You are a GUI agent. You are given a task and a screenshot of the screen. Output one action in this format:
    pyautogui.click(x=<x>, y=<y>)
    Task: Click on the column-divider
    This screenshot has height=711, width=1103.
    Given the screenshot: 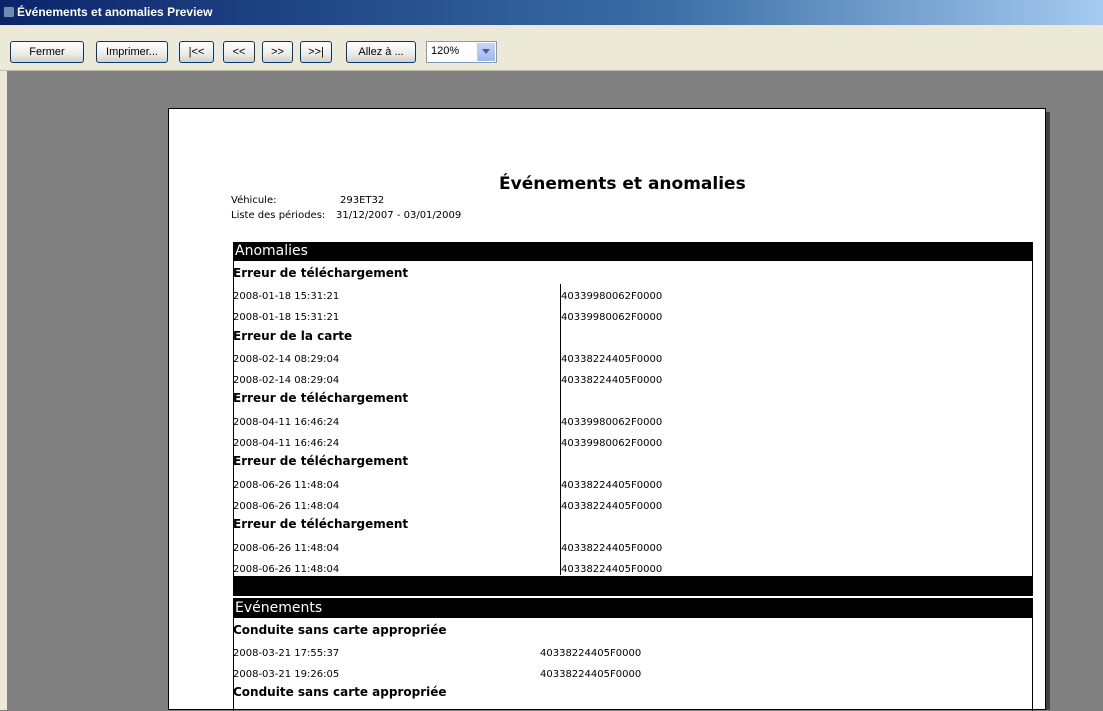 What is the action you would take?
    pyautogui.click(x=560, y=429)
    